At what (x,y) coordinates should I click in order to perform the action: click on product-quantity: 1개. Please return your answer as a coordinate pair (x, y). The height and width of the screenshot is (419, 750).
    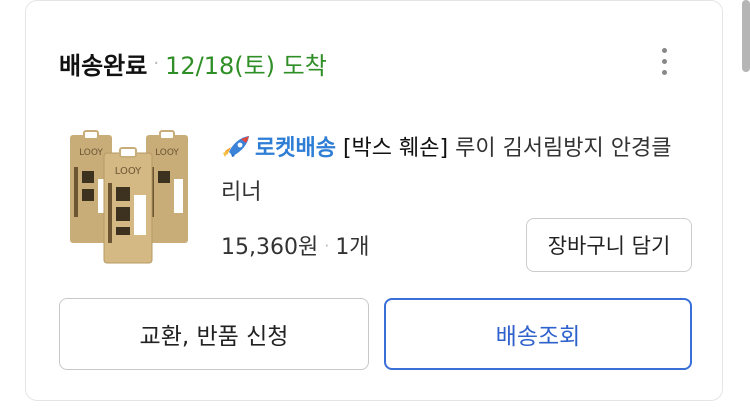
    Looking at the image, I should click on (352, 247).